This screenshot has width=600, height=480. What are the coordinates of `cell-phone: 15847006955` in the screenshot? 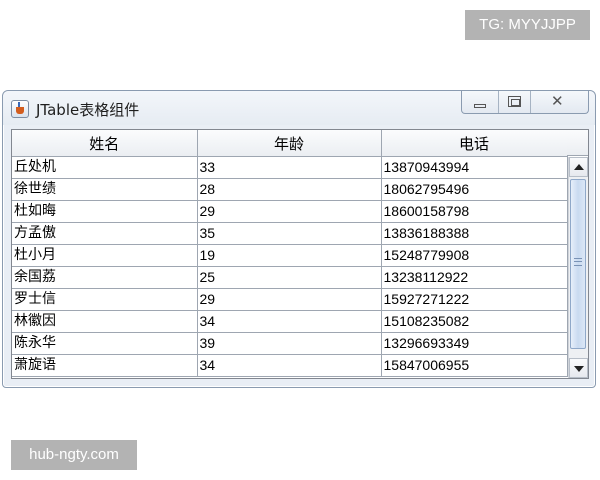 It's located at (474, 365).